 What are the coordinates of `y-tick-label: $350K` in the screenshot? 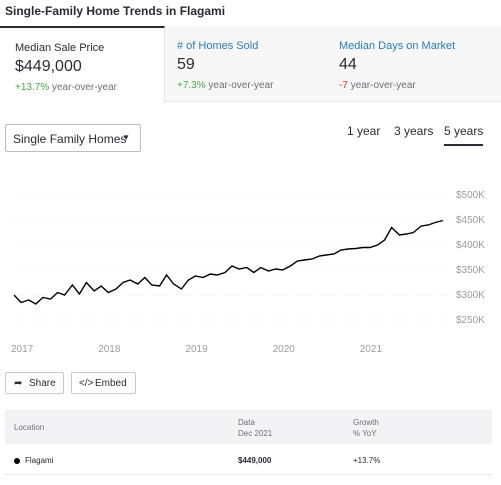 It's located at (470, 270).